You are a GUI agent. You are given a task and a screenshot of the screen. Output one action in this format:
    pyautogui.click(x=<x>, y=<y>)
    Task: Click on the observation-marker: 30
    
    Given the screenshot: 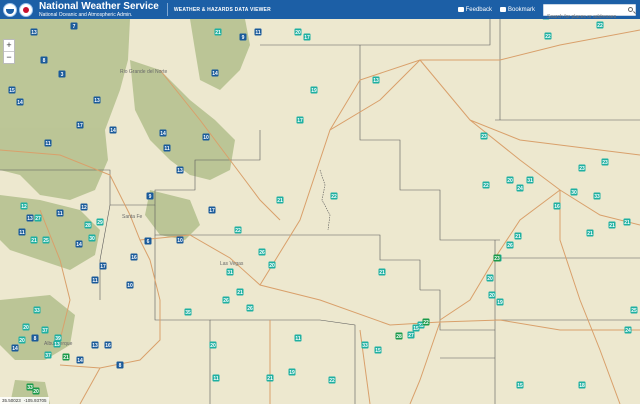 What is the action you would take?
    pyautogui.click(x=92, y=238)
    